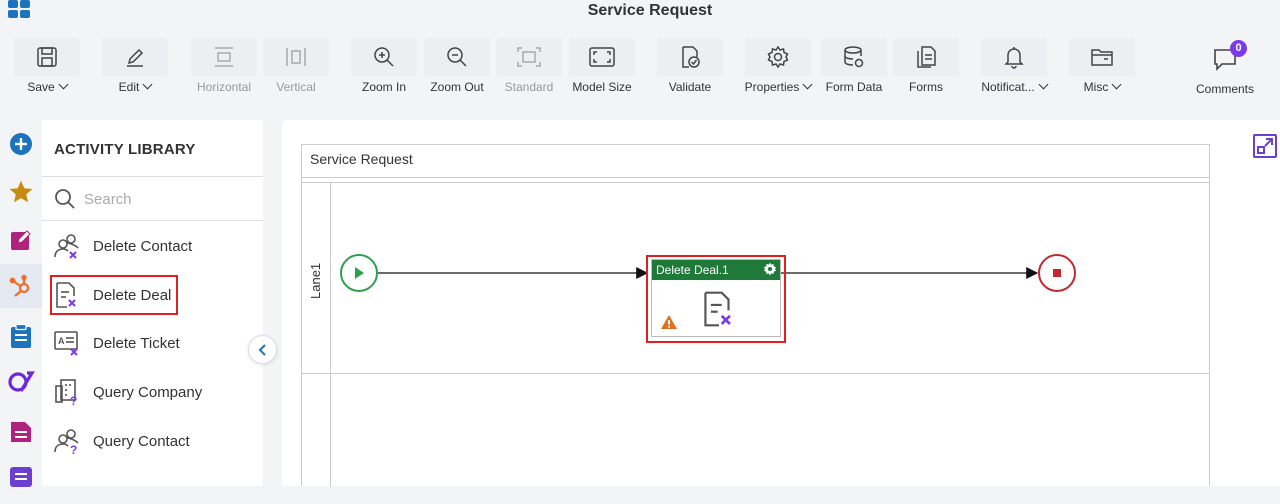 The height and width of the screenshot is (504, 1280). What do you see at coordinates (1014, 58) in the screenshot?
I see `bell-icon` at bounding box center [1014, 58].